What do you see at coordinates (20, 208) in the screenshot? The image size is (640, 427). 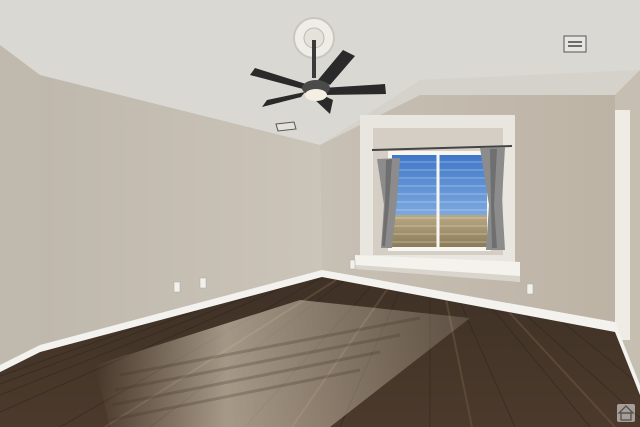 I see `left-side-wall` at bounding box center [20, 208].